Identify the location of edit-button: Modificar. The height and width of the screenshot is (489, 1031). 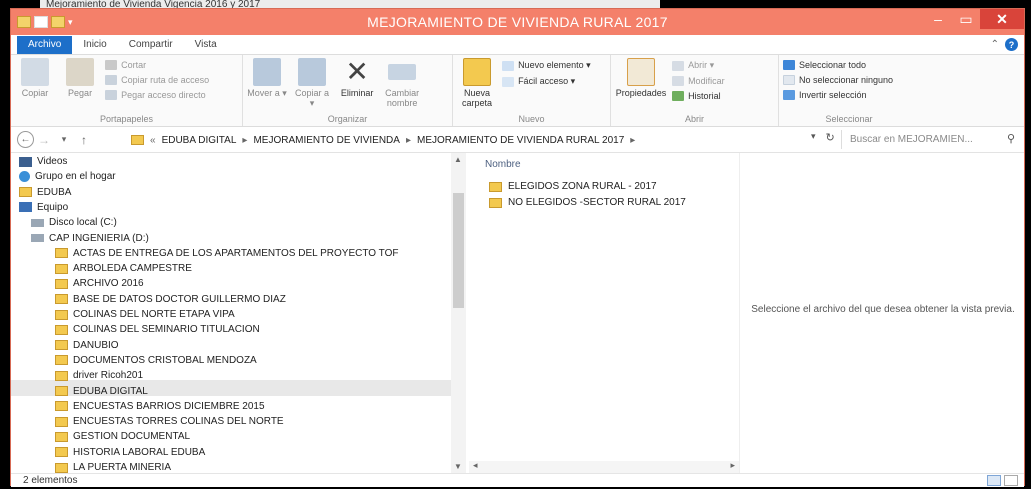
(698, 81).